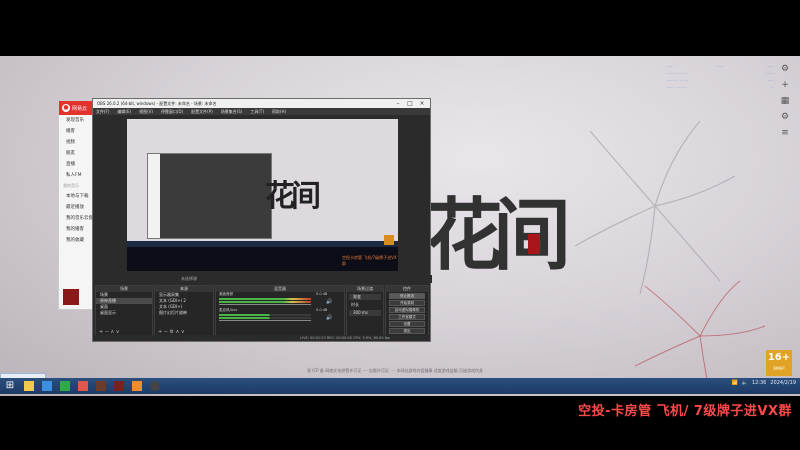 The width and height of the screenshot is (800, 450). I want to click on settings-icon: ⚙, so click(785, 117).